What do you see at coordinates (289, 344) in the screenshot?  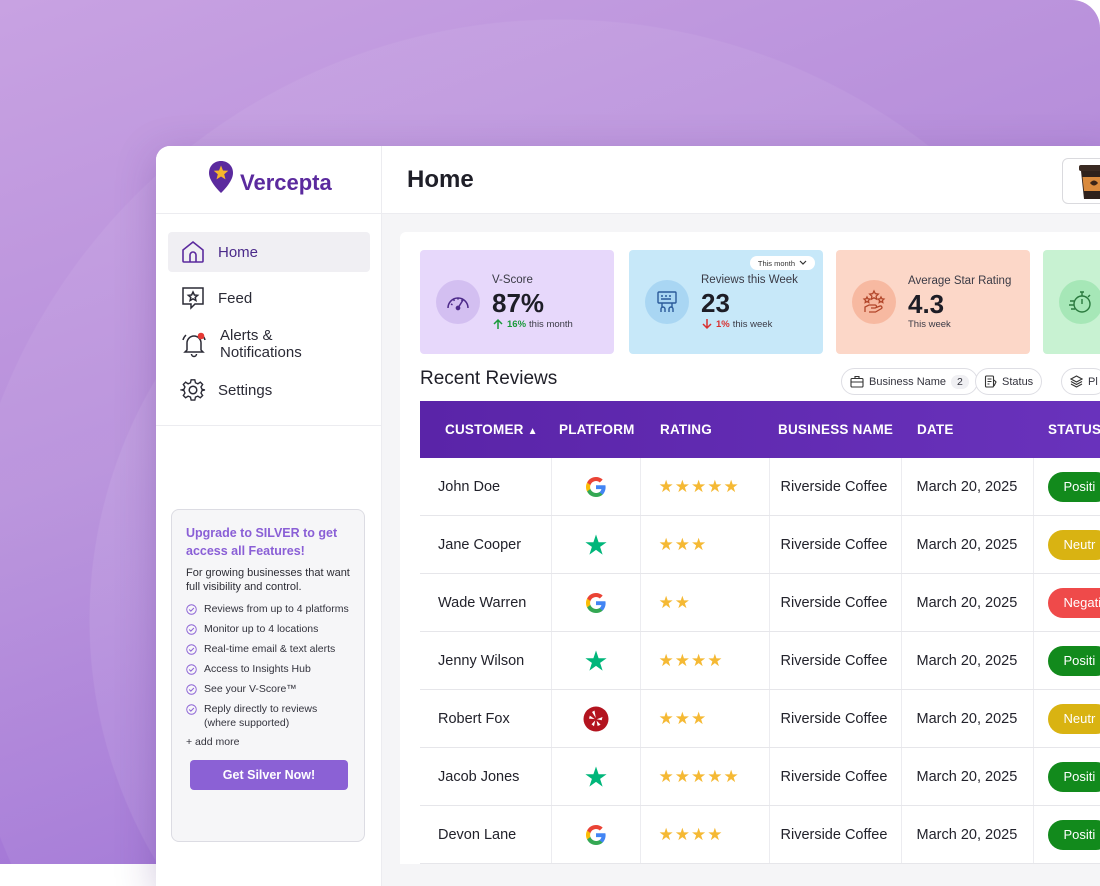 I see `sidebar-item-label: Alerts & Notifications` at bounding box center [289, 344].